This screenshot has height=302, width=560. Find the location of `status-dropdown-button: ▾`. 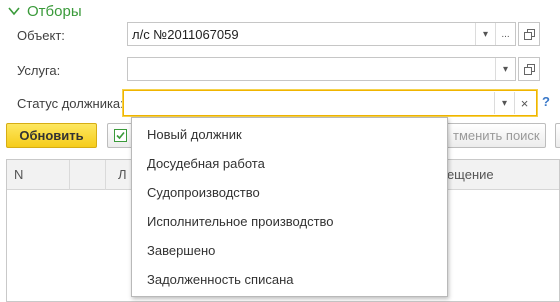

status-dropdown-button: ▾ is located at coordinates (504, 103).